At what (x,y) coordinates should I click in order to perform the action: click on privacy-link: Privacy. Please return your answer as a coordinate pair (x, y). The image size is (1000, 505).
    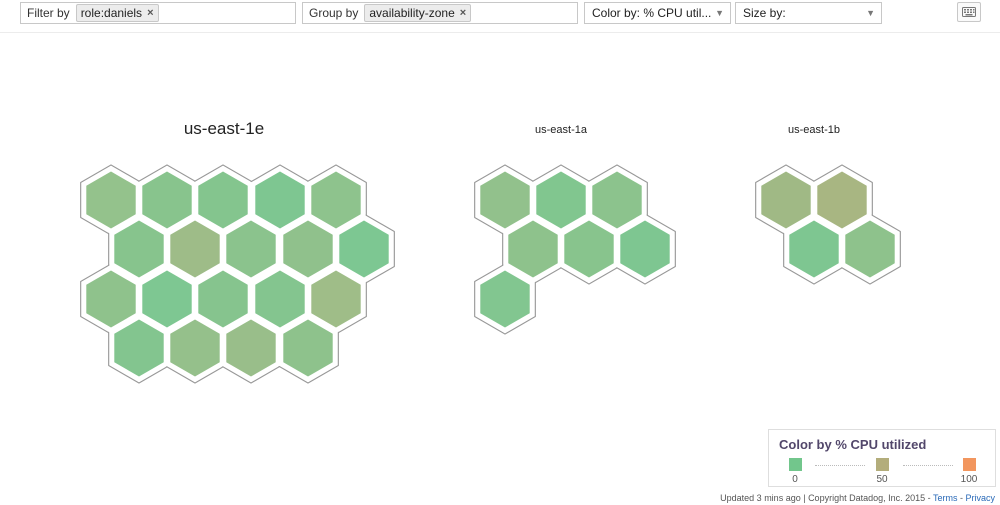
    Looking at the image, I should click on (980, 498).